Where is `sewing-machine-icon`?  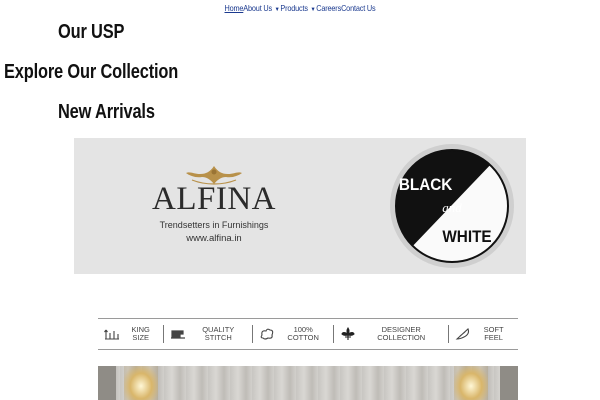
sewing-machine-icon is located at coordinates (178, 334).